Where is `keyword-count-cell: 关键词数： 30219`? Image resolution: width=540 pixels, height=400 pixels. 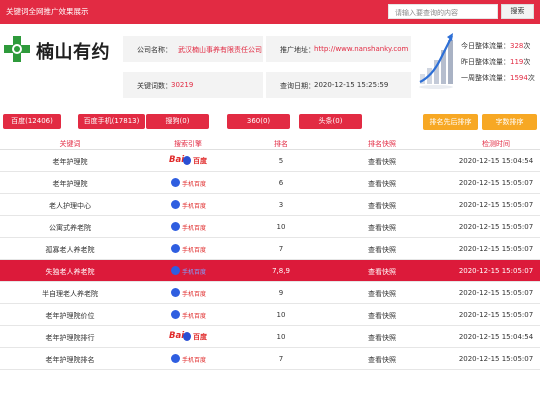
keyword-count-cell: 关键词数： 30219 is located at coordinates (193, 85).